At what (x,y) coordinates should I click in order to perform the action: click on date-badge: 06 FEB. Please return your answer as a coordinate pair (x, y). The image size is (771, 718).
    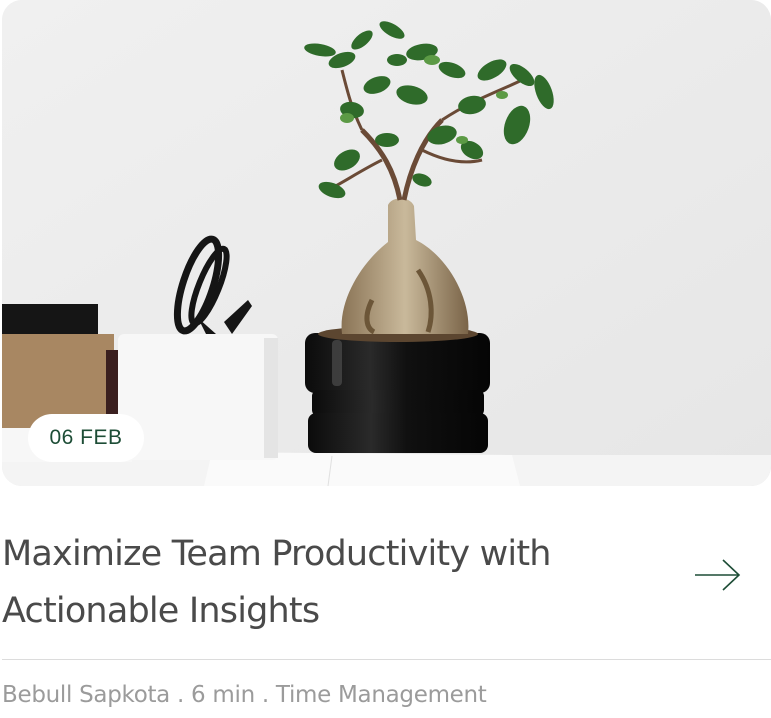
    Looking at the image, I should click on (86, 438).